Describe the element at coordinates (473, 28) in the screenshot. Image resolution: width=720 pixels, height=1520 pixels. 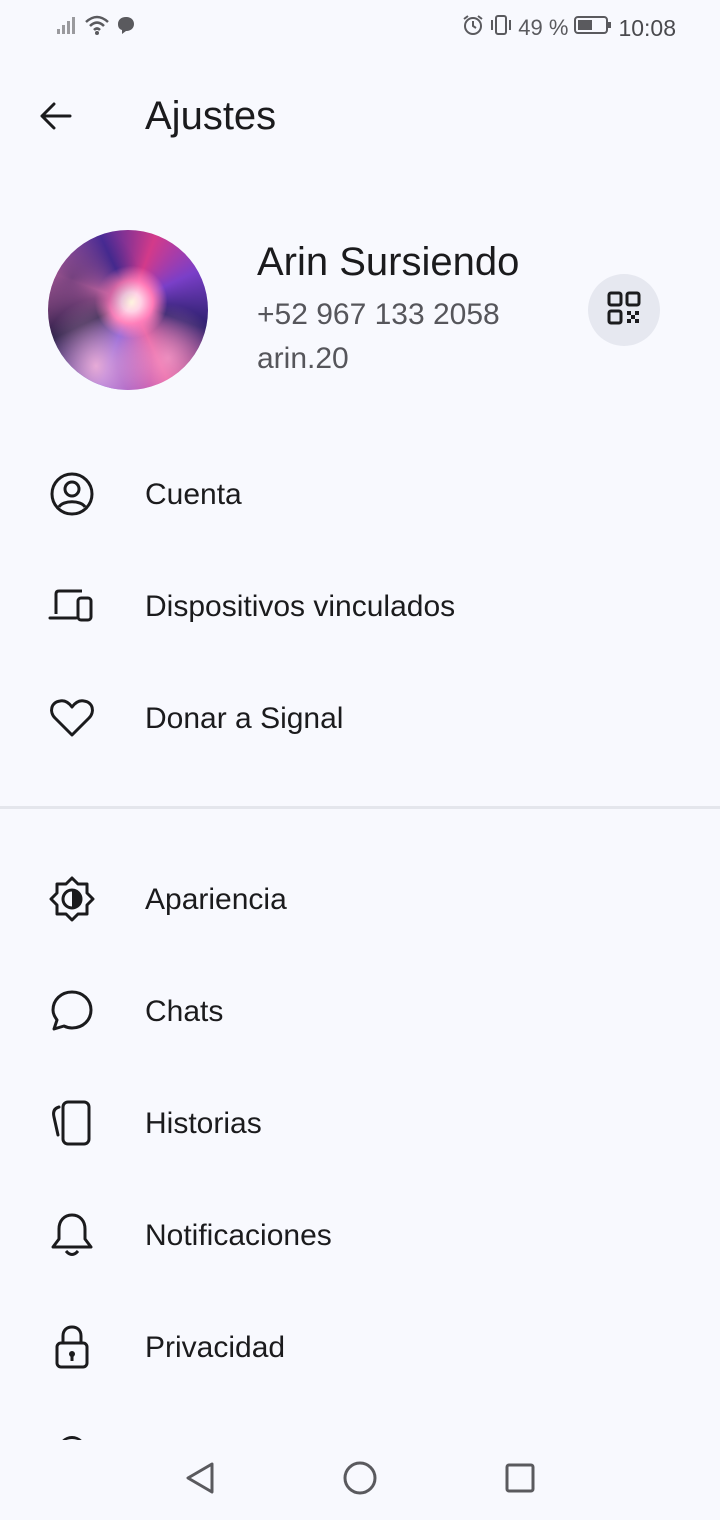
I see `alarm-icon` at that location.